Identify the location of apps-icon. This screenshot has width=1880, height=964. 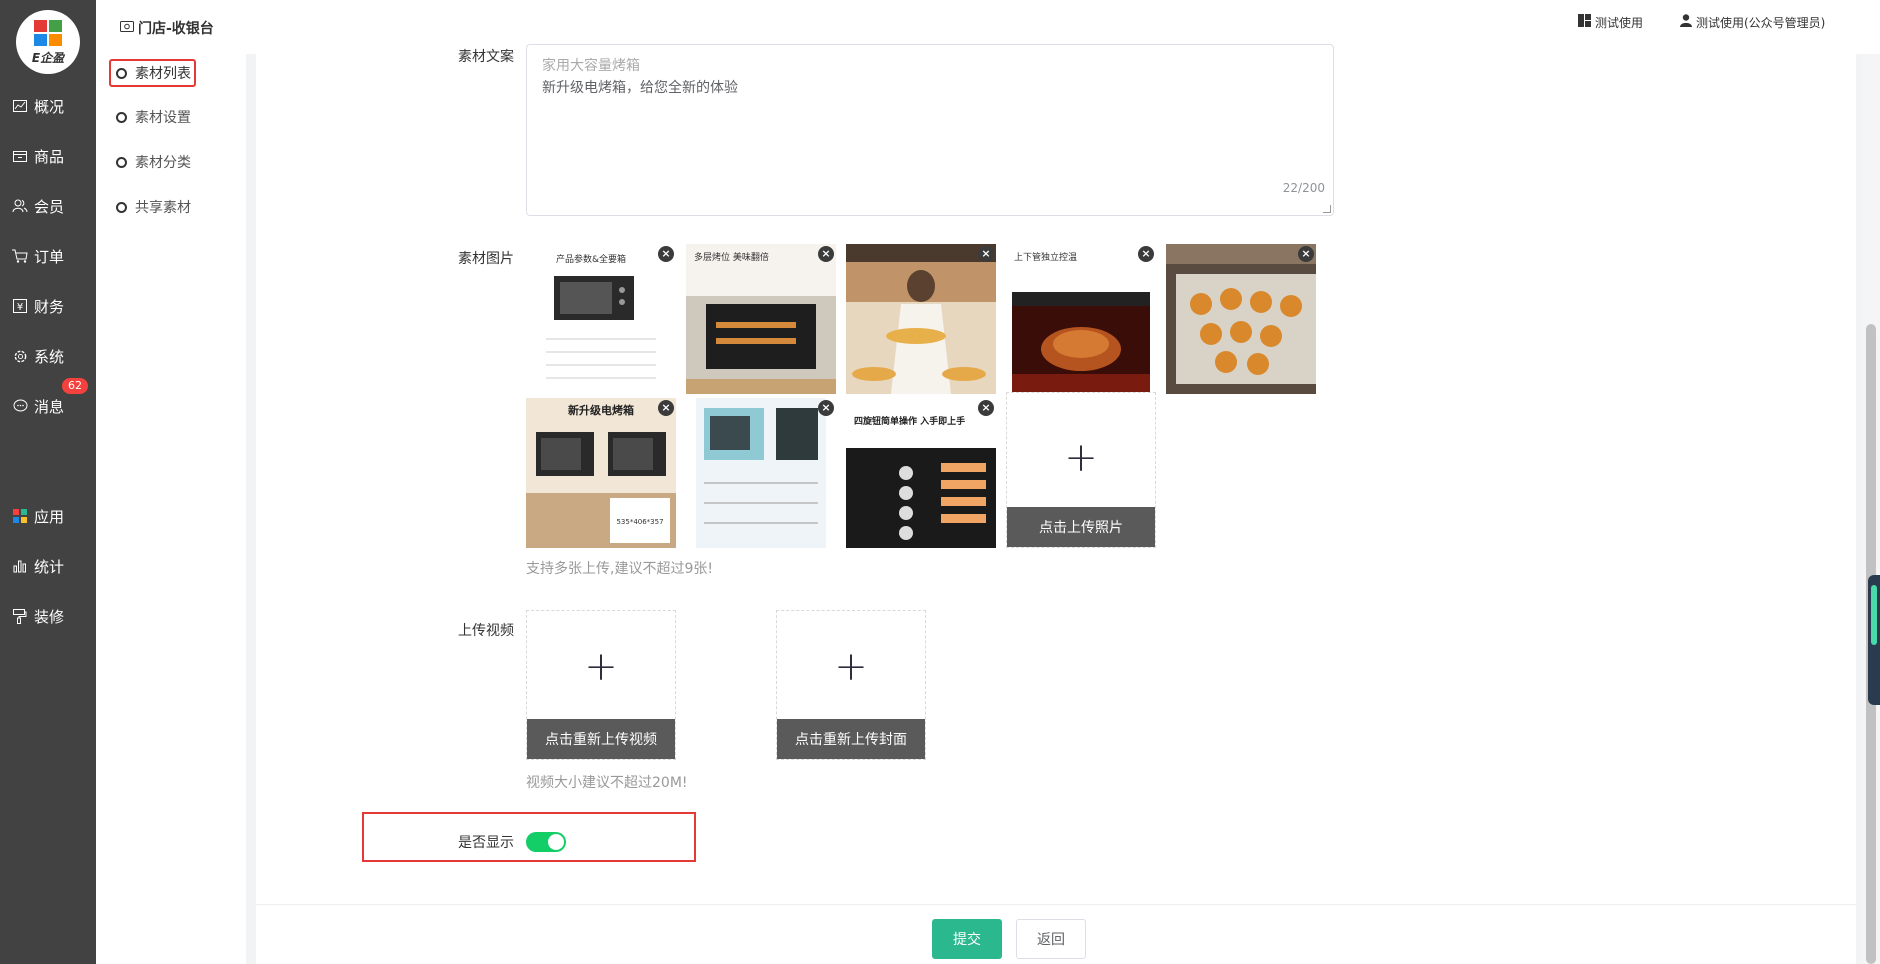
(20, 516).